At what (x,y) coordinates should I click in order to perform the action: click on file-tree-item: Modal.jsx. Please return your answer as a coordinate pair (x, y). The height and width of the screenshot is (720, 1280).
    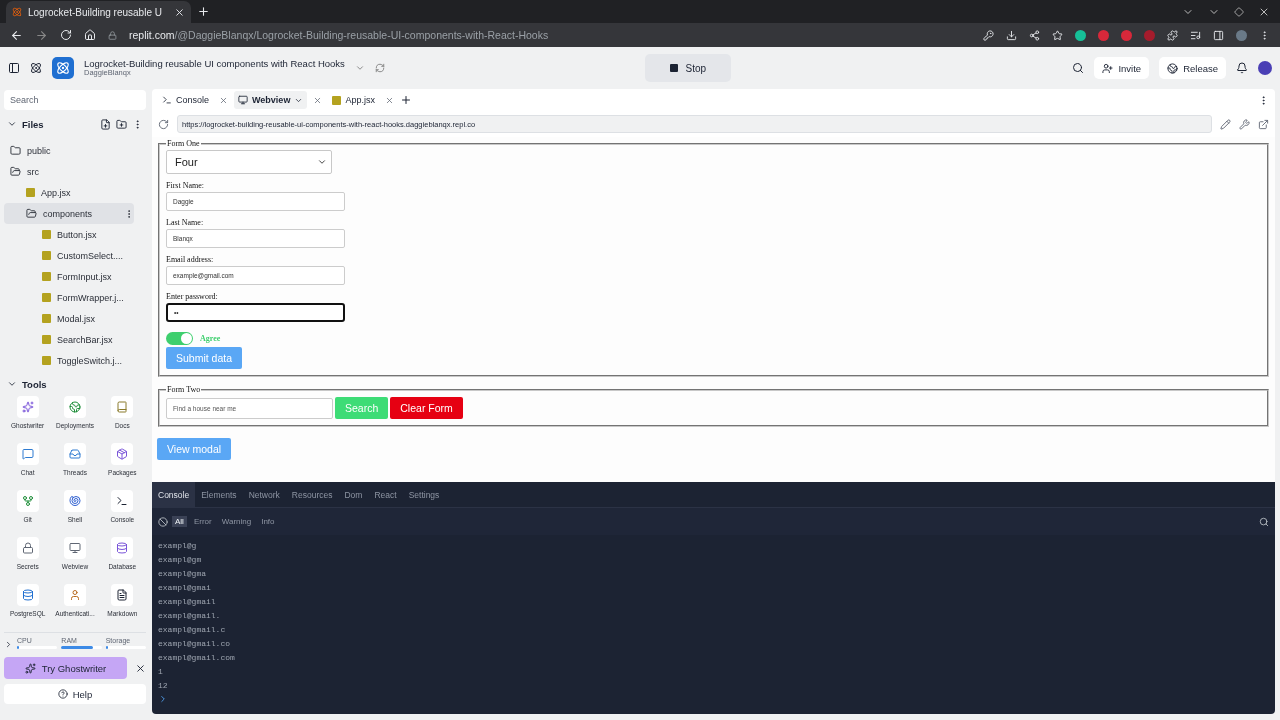
    Looking at the image, I should click on (69, 318).